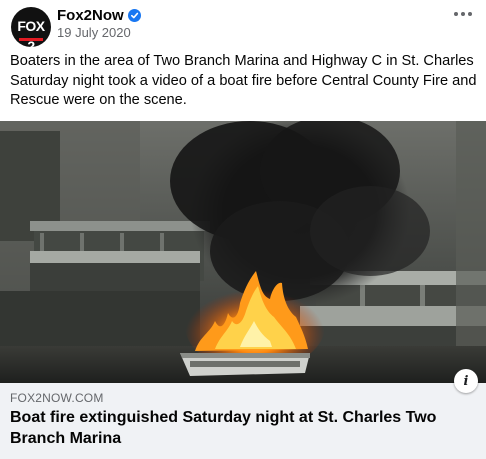 The image size is (486, 459). What do you see at coordinates (31, 39) in the screenshot?
I see `fox2-logo-bar` at bounding box center [31, 39].